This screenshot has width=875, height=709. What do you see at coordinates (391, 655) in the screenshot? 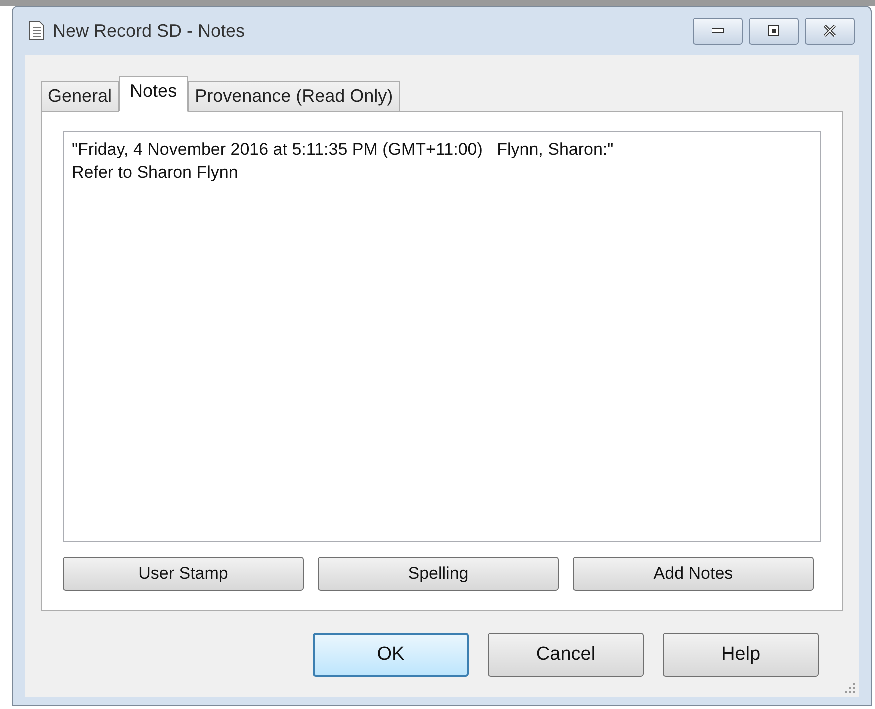
I see `dialog-button: OK` at bounding box center [391, 655].